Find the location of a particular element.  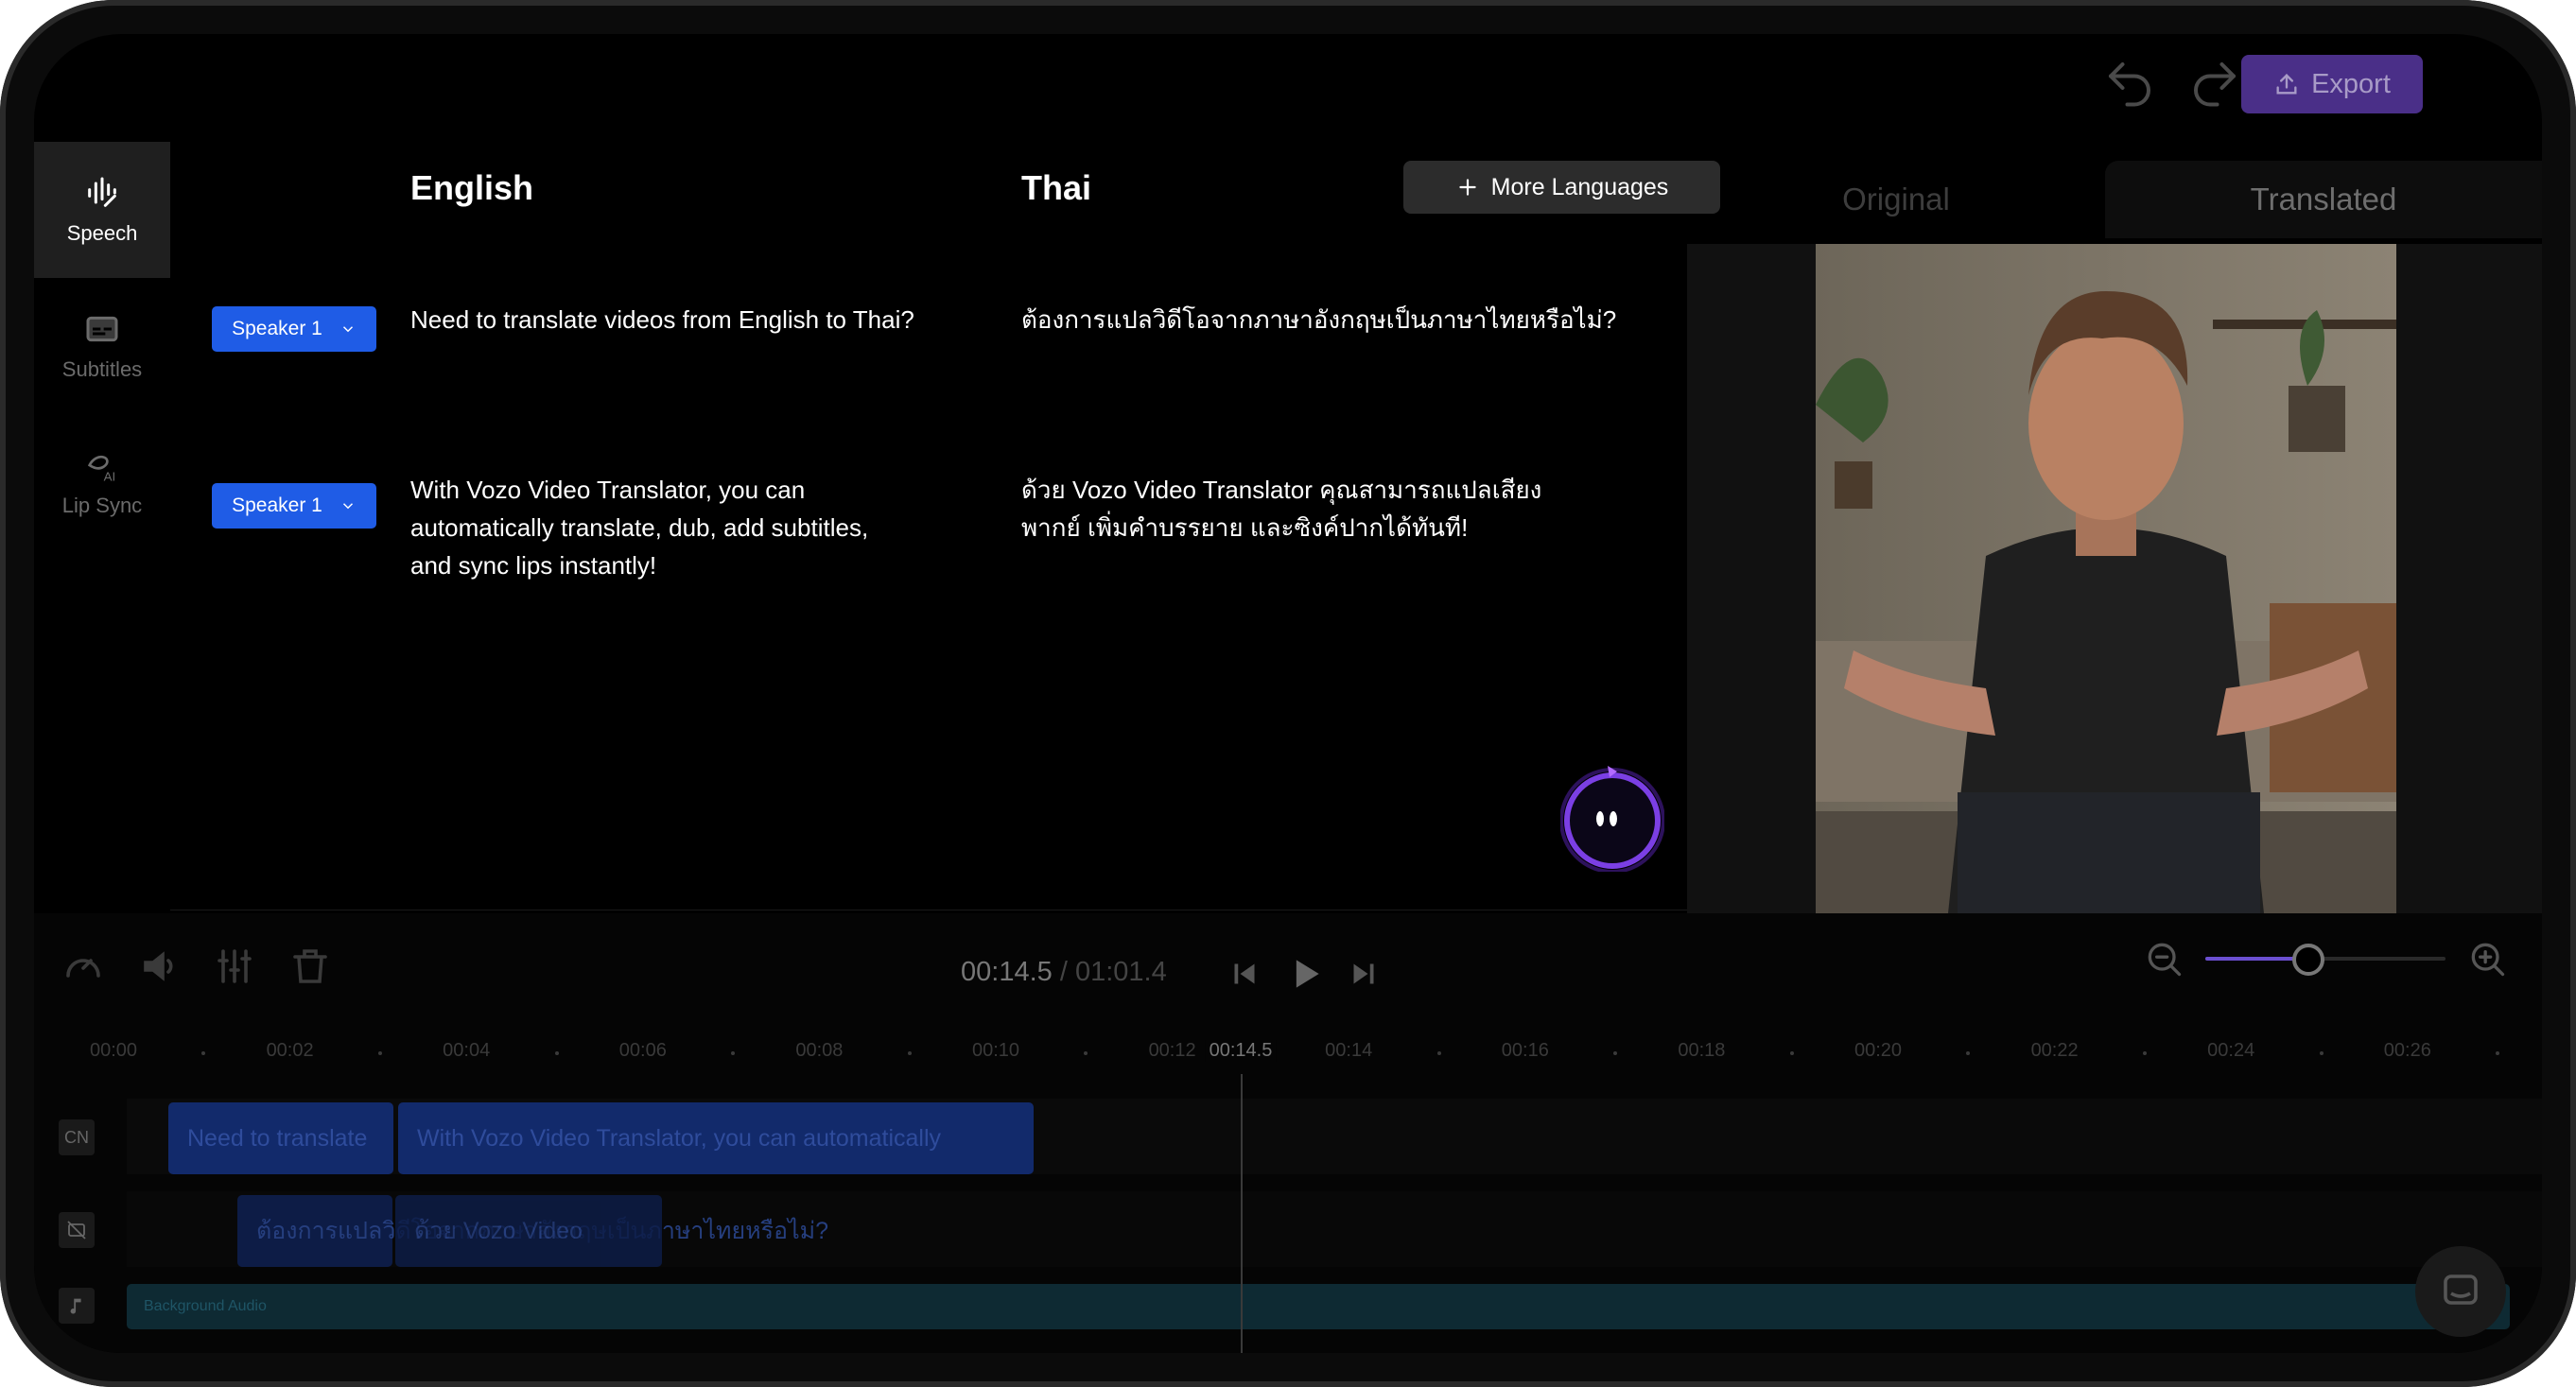

ruler-tick-label: 00:26 is located at coordinates (2407, 1050).